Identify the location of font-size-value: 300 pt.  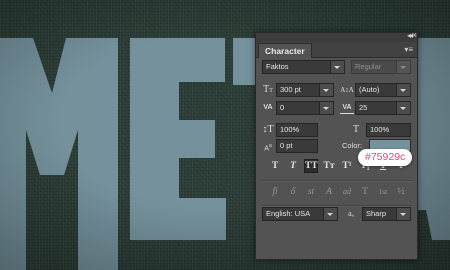
(290, 89).